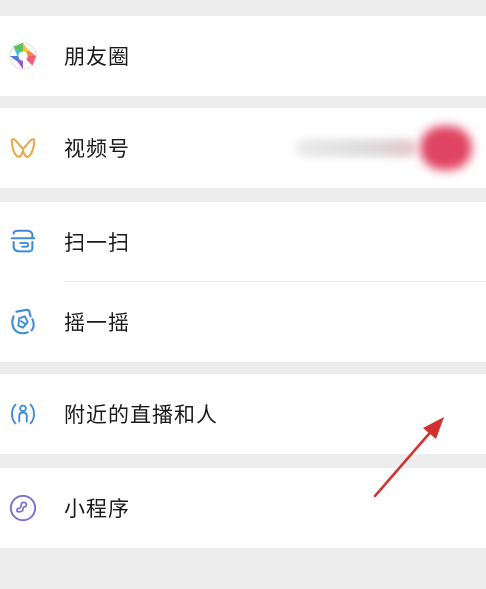  Describe the element at coordinates (243, 242) in the screenshot. I see `menu-item-scan: 扫一扫` at that location.